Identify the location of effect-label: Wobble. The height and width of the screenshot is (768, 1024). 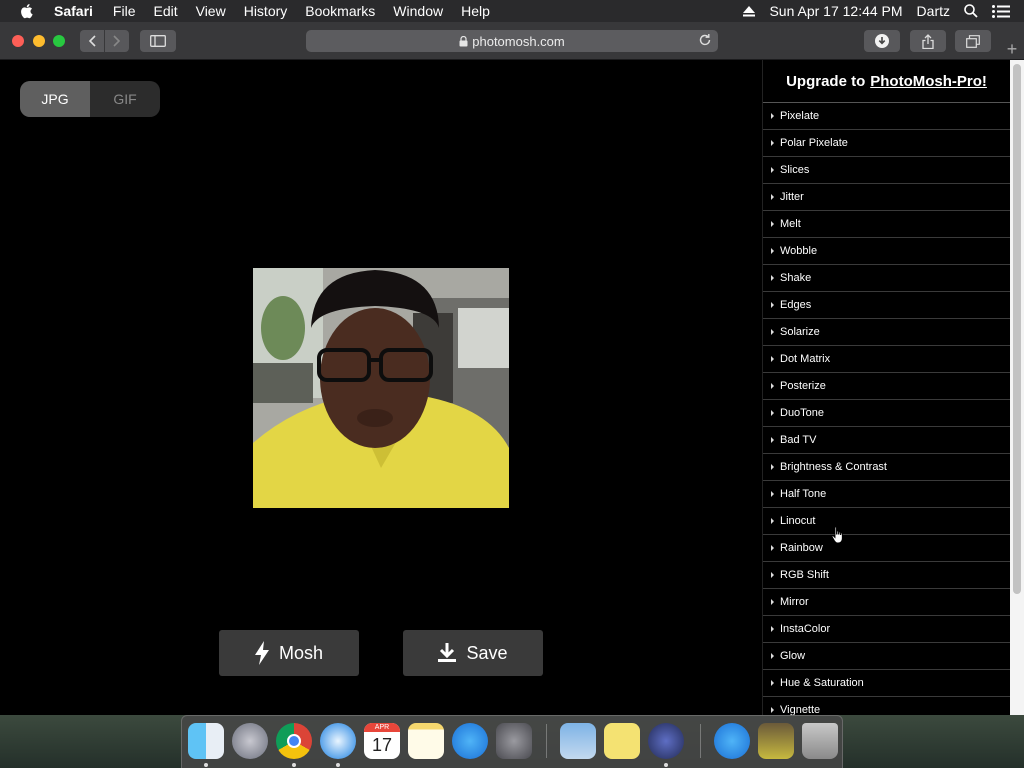
(799, 251).